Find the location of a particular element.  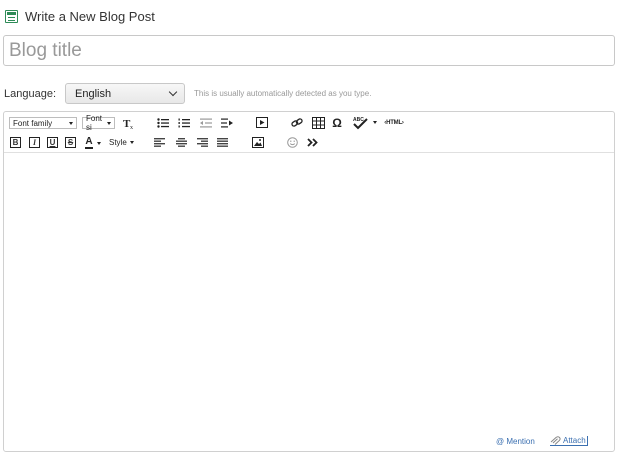

text-color-button: A is located at coordinates (93, 143).